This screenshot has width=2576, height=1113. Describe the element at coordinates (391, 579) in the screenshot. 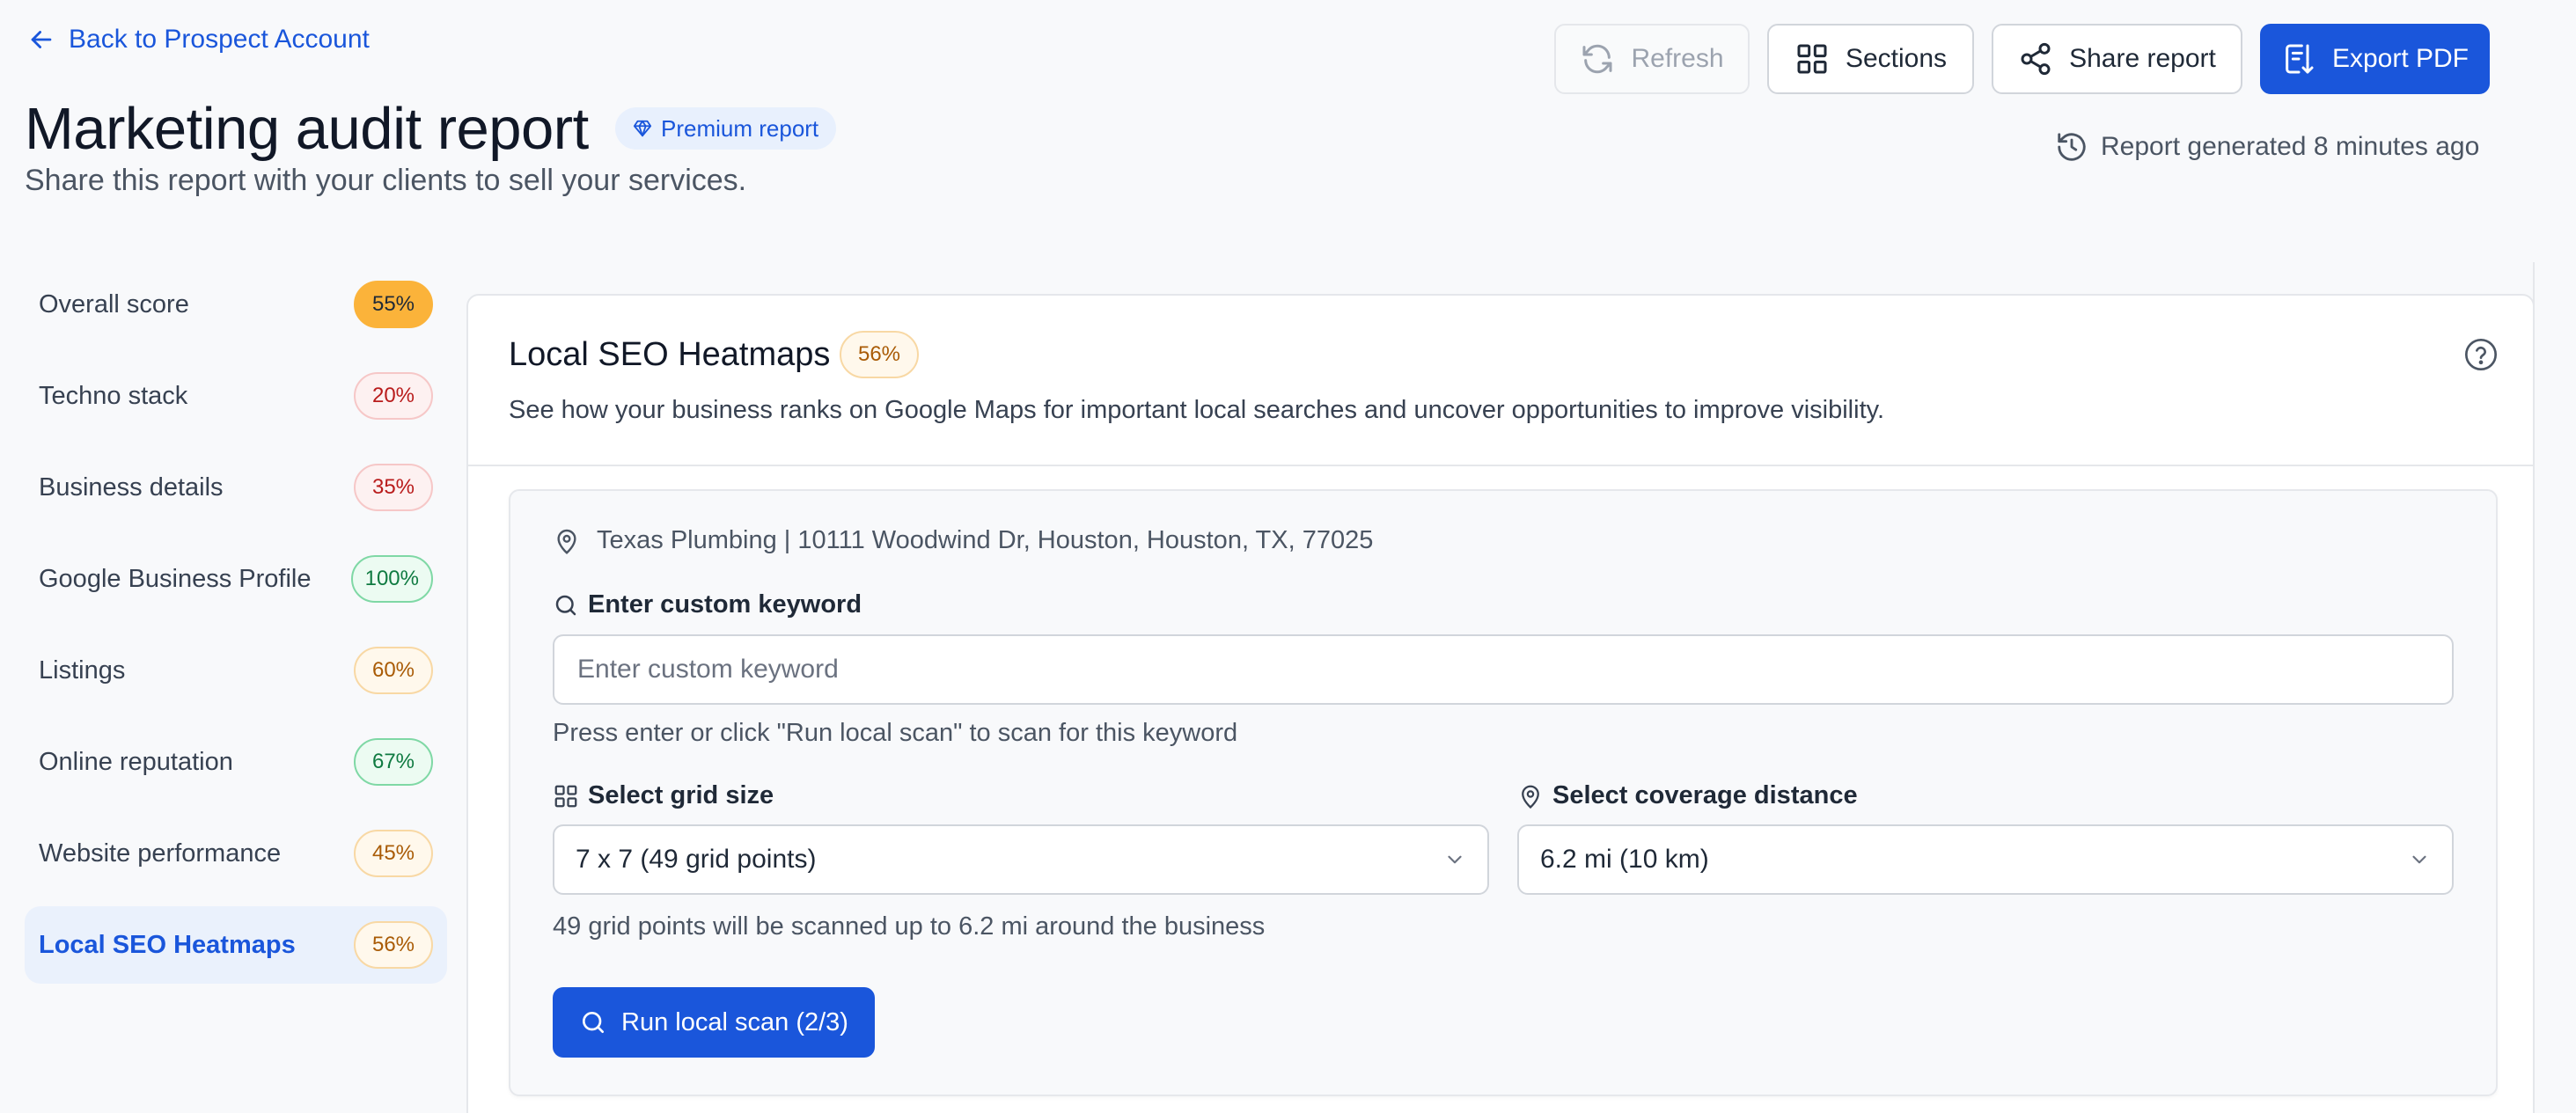

I see `score-badge: 100%` at that location.